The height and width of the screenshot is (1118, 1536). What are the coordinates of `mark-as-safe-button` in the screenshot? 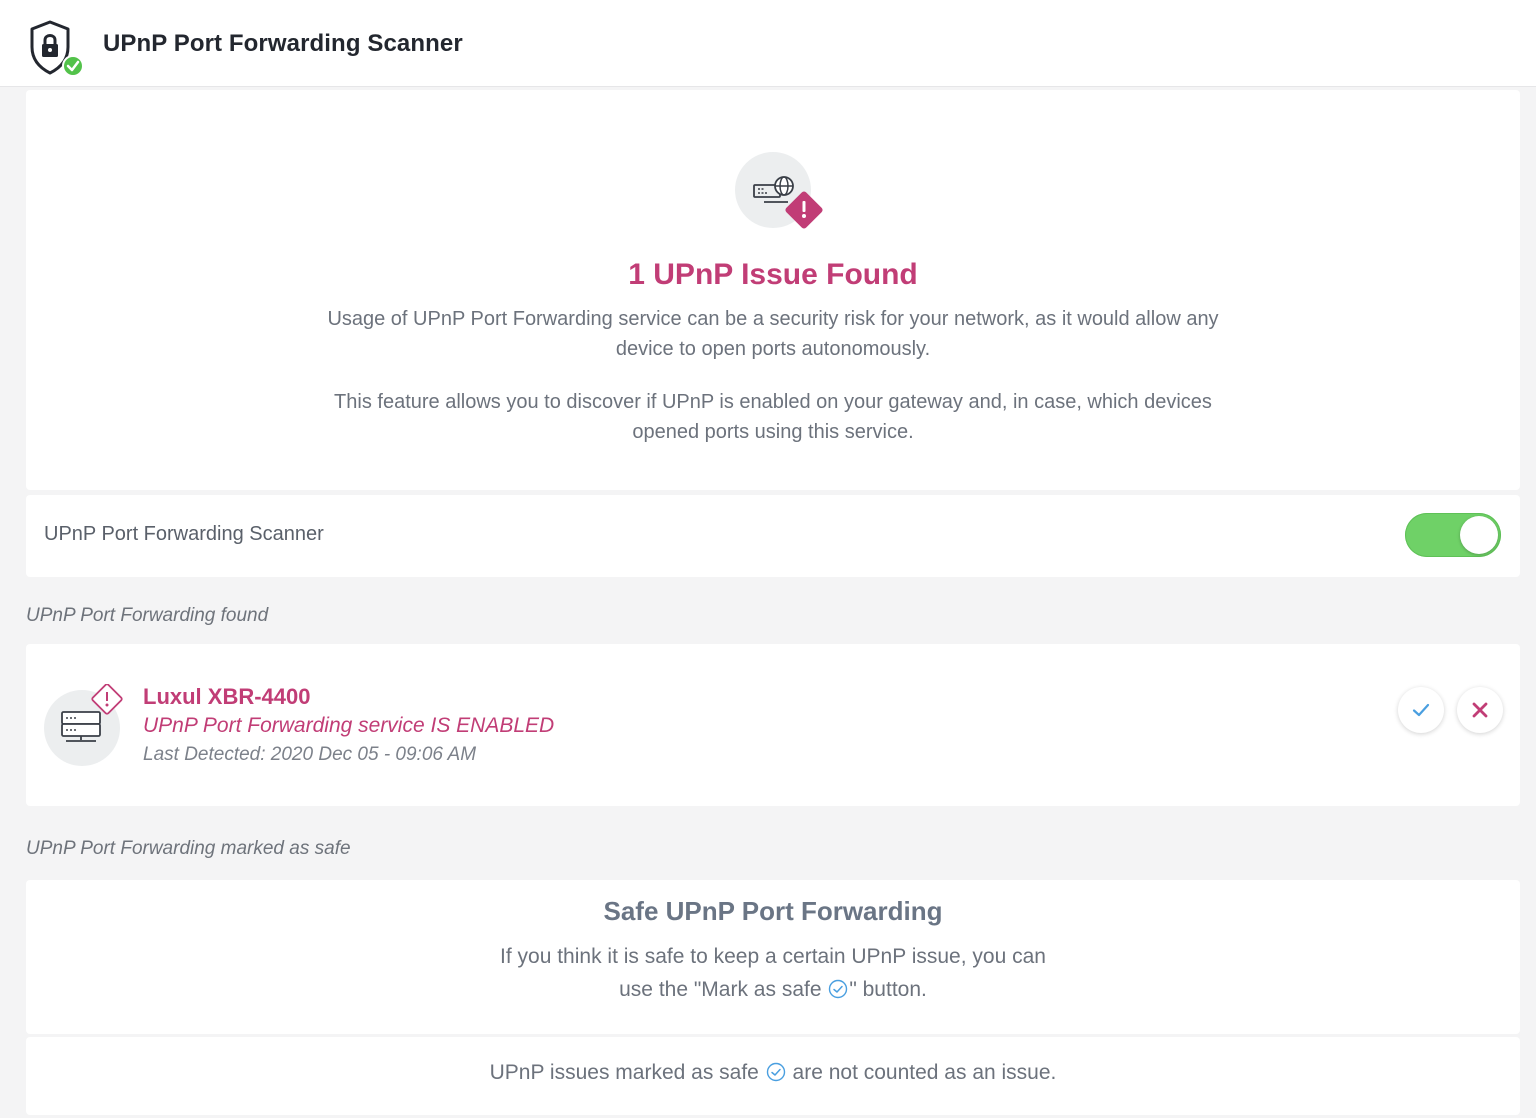 It's located at (1421, 710).